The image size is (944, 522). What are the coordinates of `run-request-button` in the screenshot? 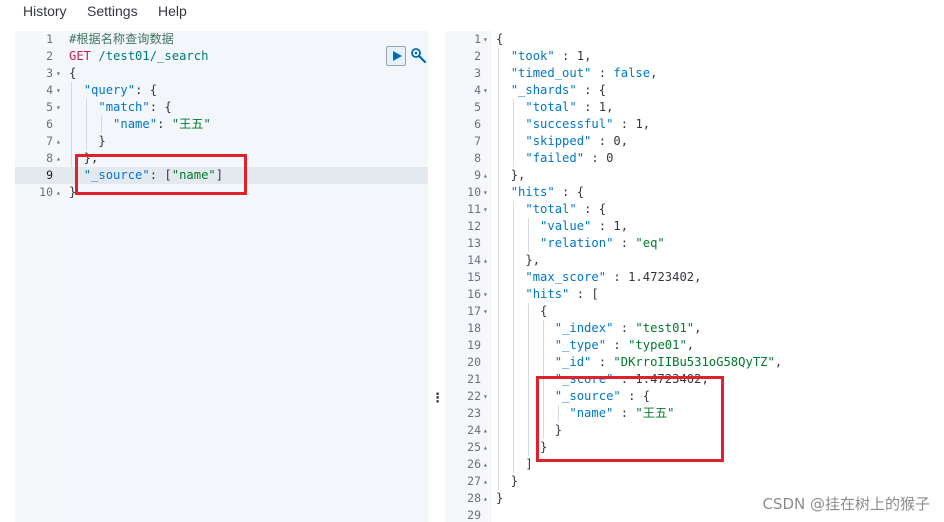 It's located at (396, 56).